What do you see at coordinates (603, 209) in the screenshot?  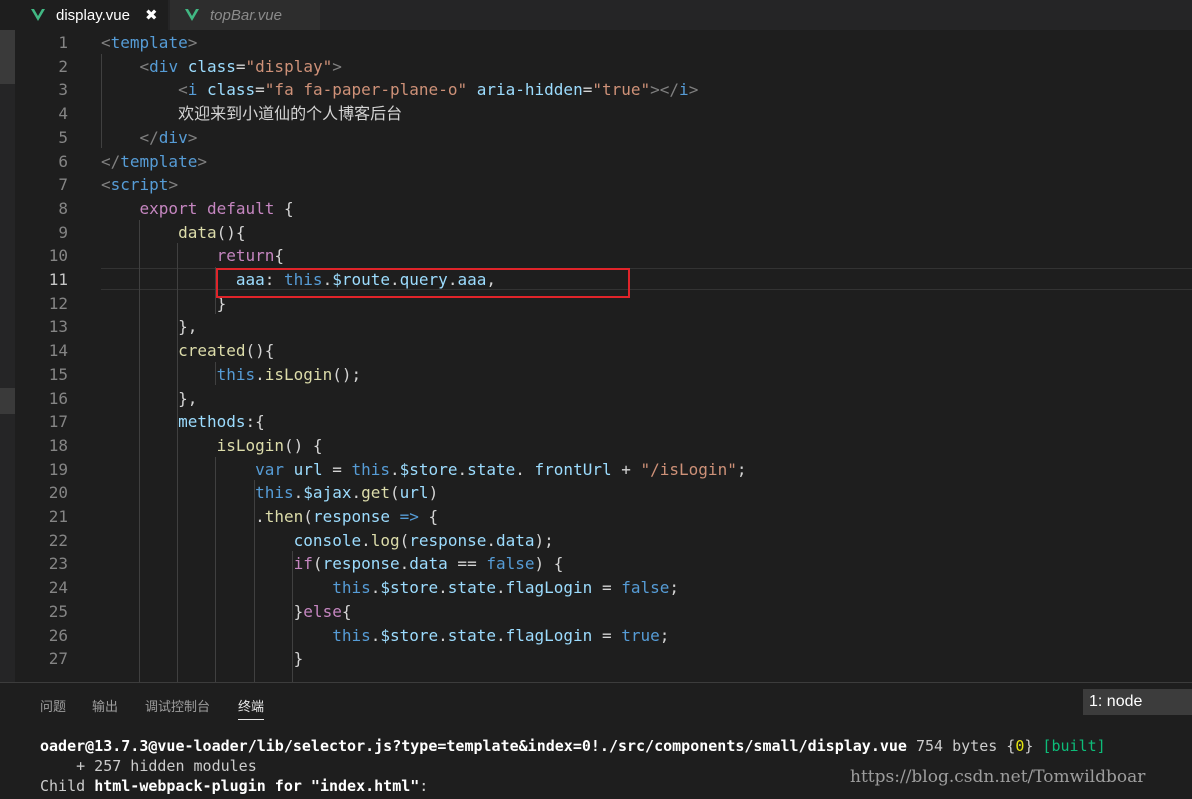 I see `code-line: 8 export default {` at bounding box center [603, 209].